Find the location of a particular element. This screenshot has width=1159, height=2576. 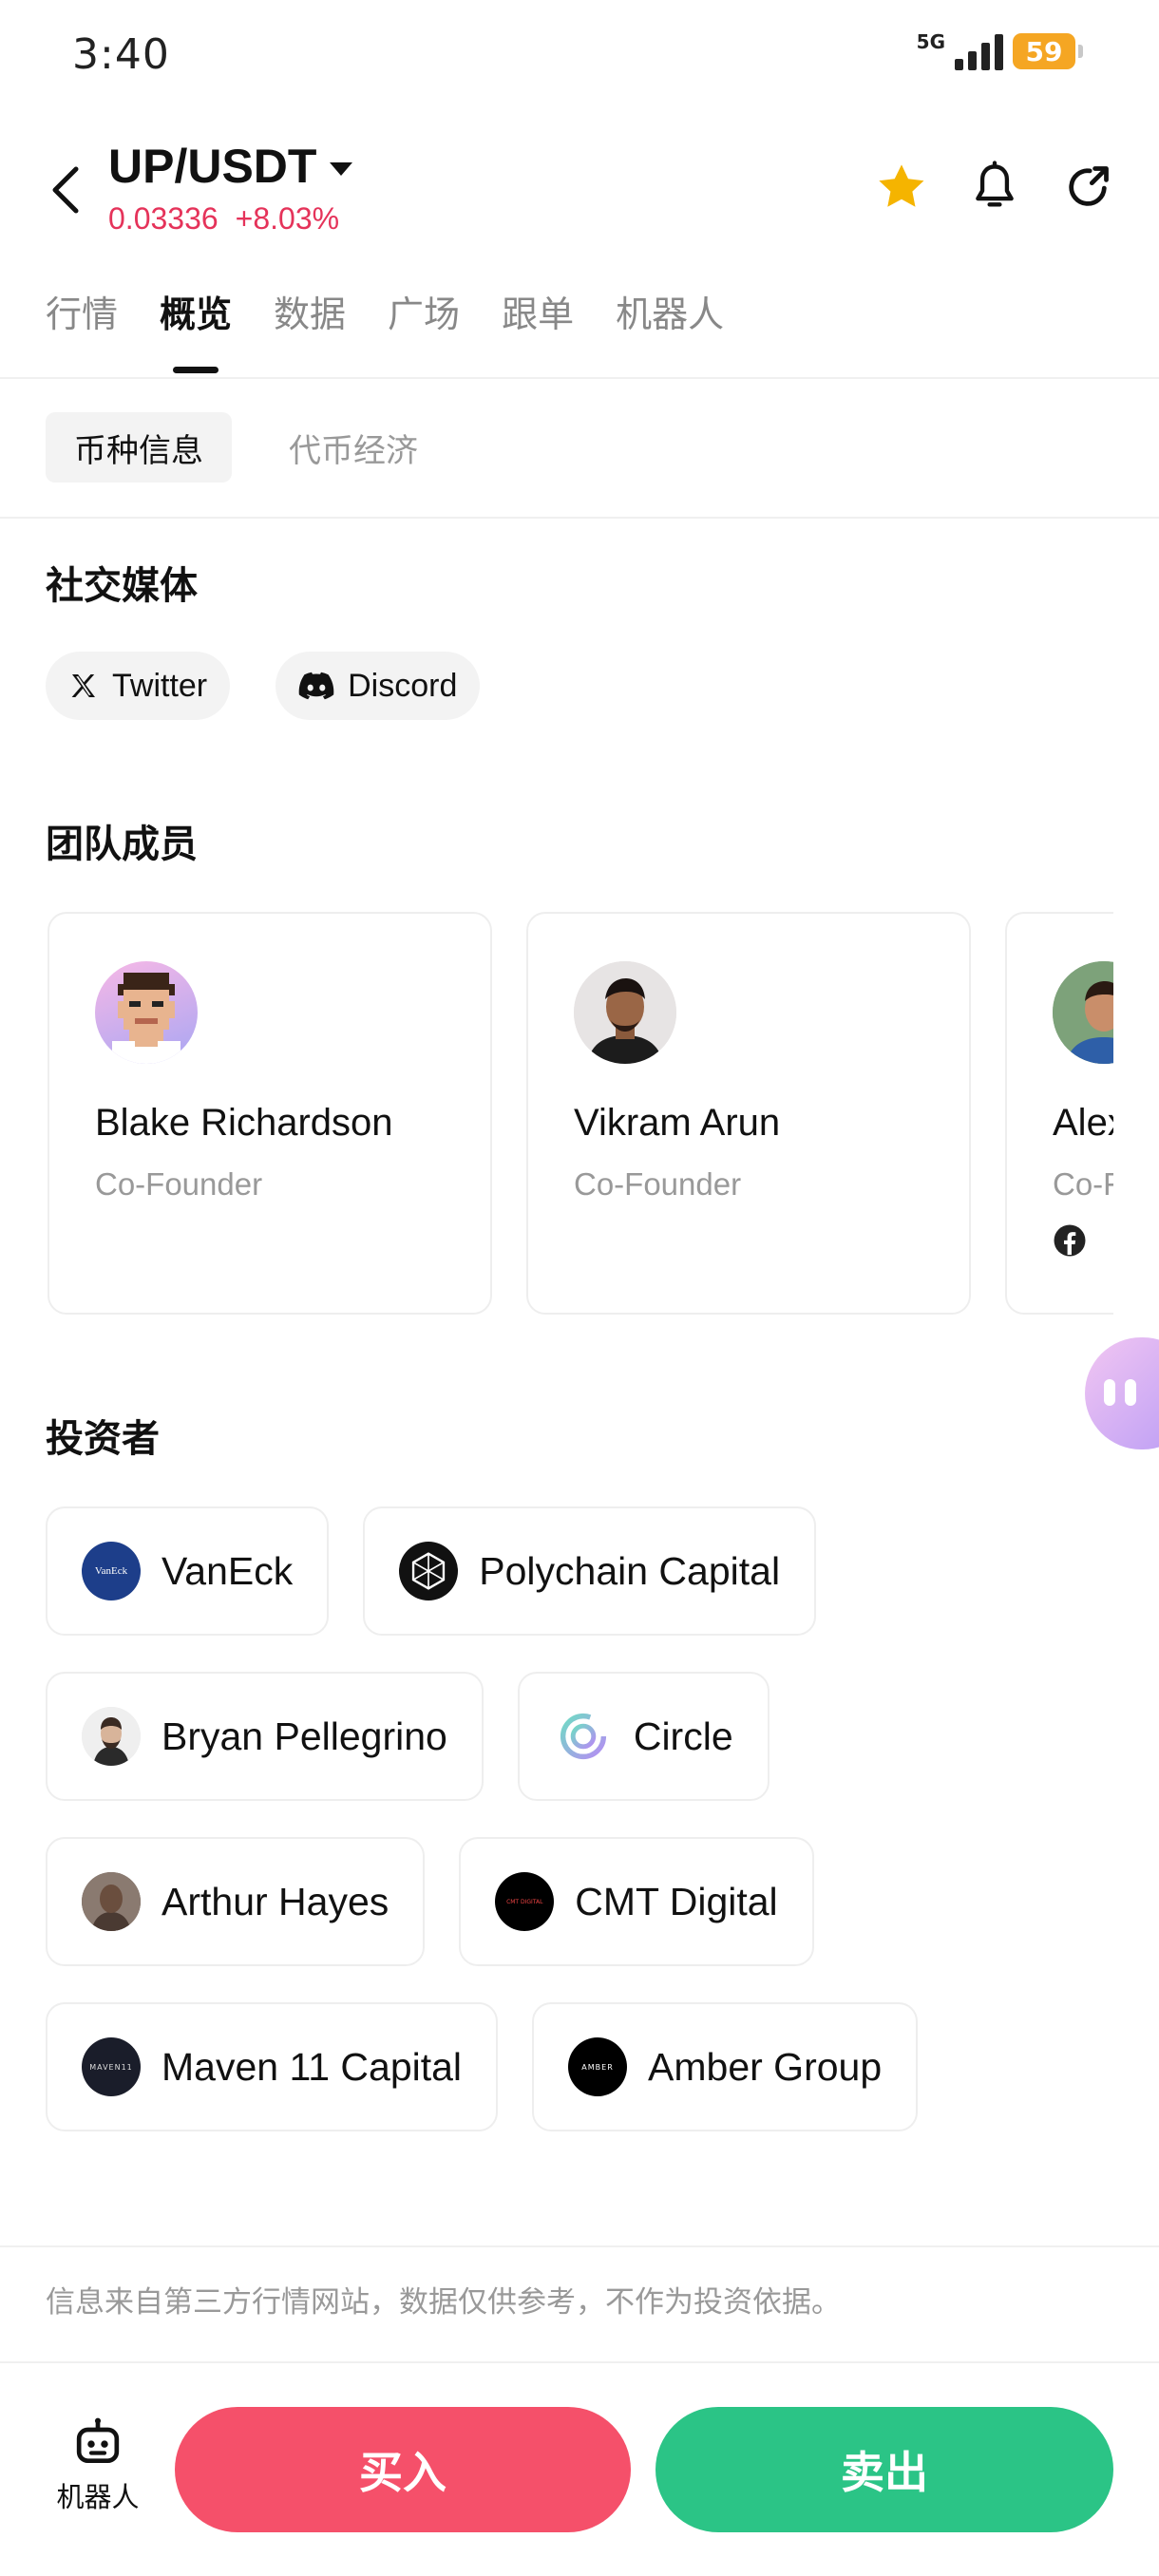

discord-label: Discord is located at coordinates (403, 685).